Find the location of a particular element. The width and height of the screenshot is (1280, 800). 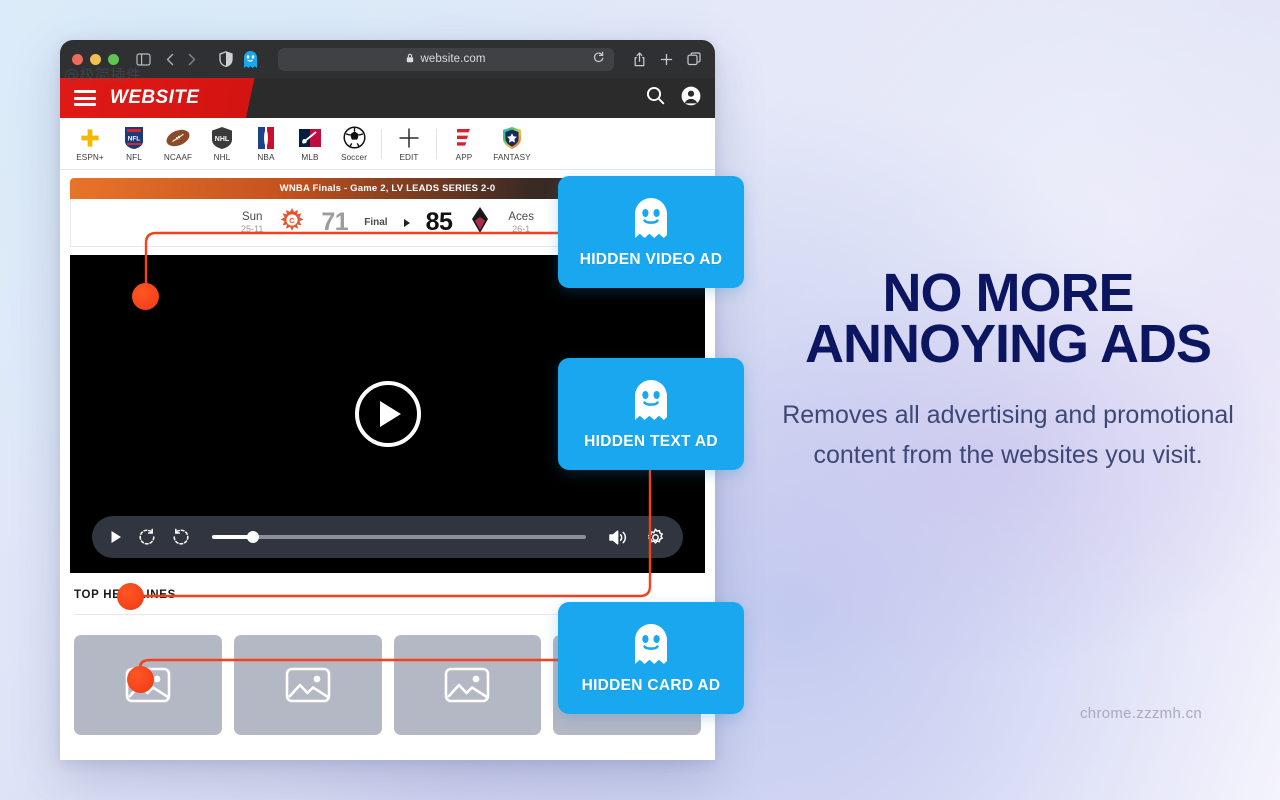

badge-label: HIDDEN VIDEO AD is located at coordinates (651, 259).